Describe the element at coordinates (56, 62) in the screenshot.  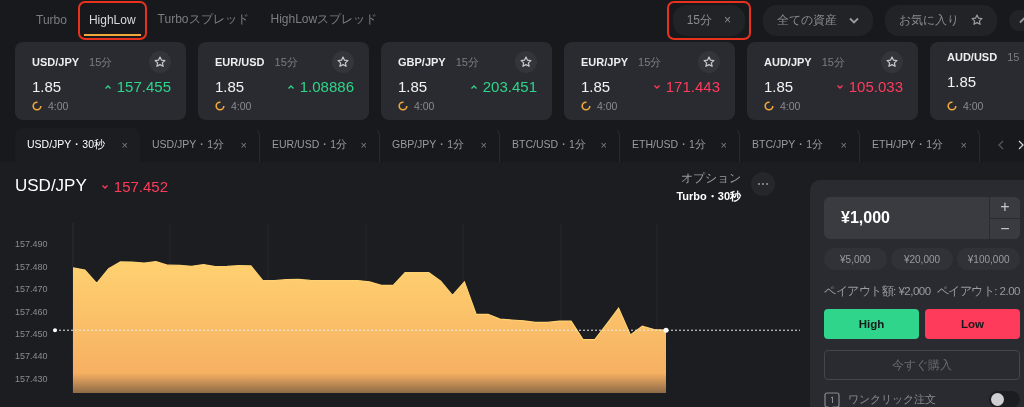
I see `pair-name: USD/JPY` at that location.